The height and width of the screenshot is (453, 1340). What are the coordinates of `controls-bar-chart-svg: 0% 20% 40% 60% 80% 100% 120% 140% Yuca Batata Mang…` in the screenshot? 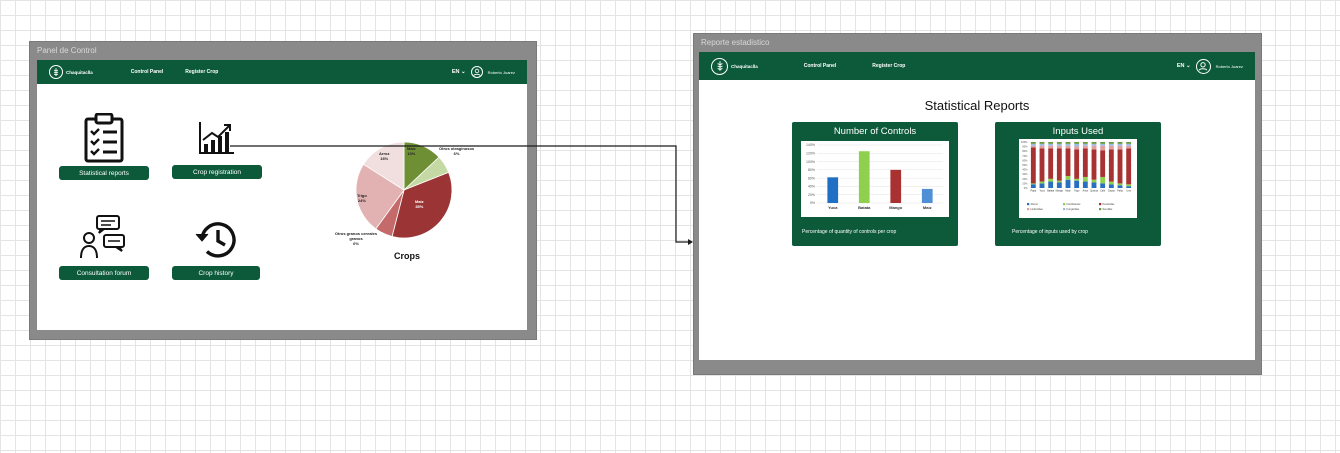 It's located at (874, 176).